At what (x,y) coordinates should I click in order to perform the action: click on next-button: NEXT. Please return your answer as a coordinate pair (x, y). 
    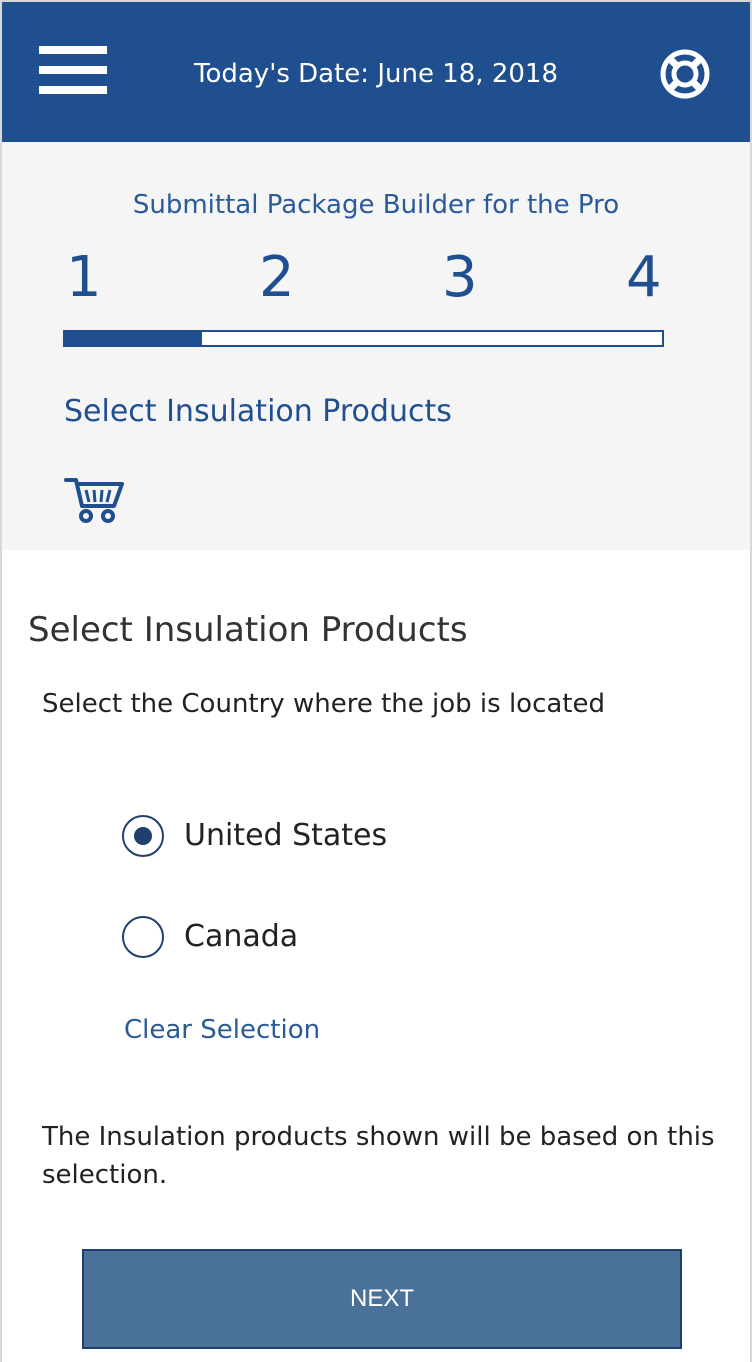
    Looking at the image, I should click on (382, 1299).